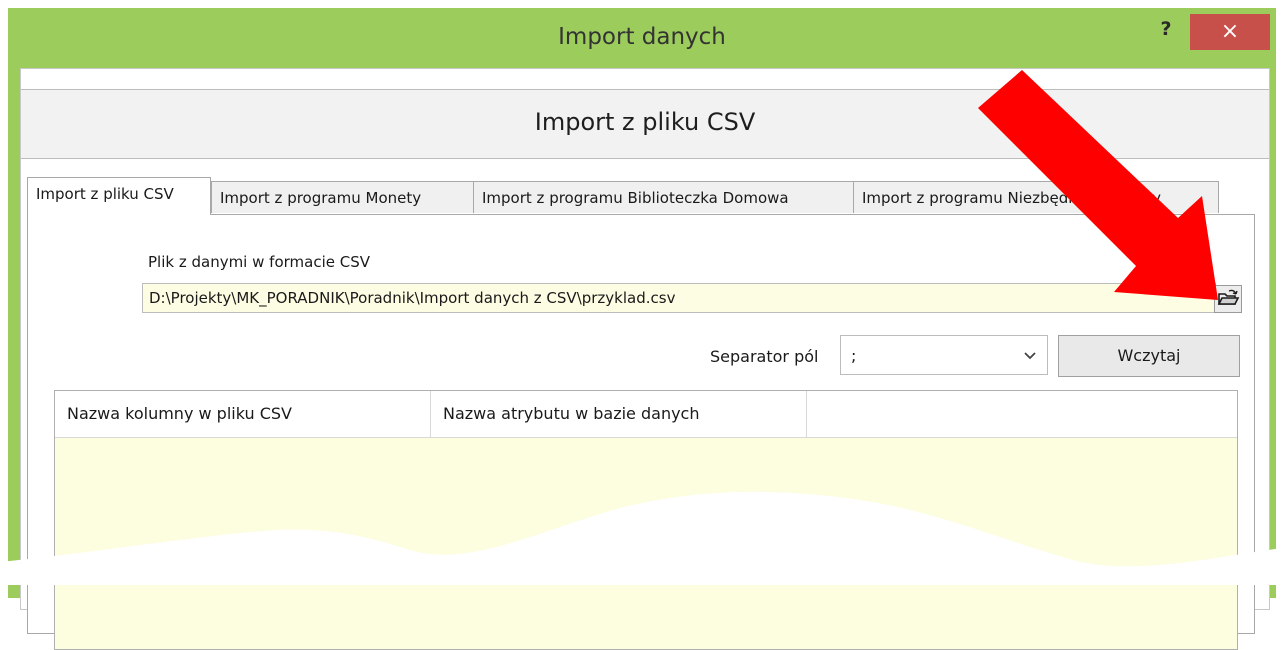  I want to click on title-bar: Import danych ? ×, so click(642, 36).